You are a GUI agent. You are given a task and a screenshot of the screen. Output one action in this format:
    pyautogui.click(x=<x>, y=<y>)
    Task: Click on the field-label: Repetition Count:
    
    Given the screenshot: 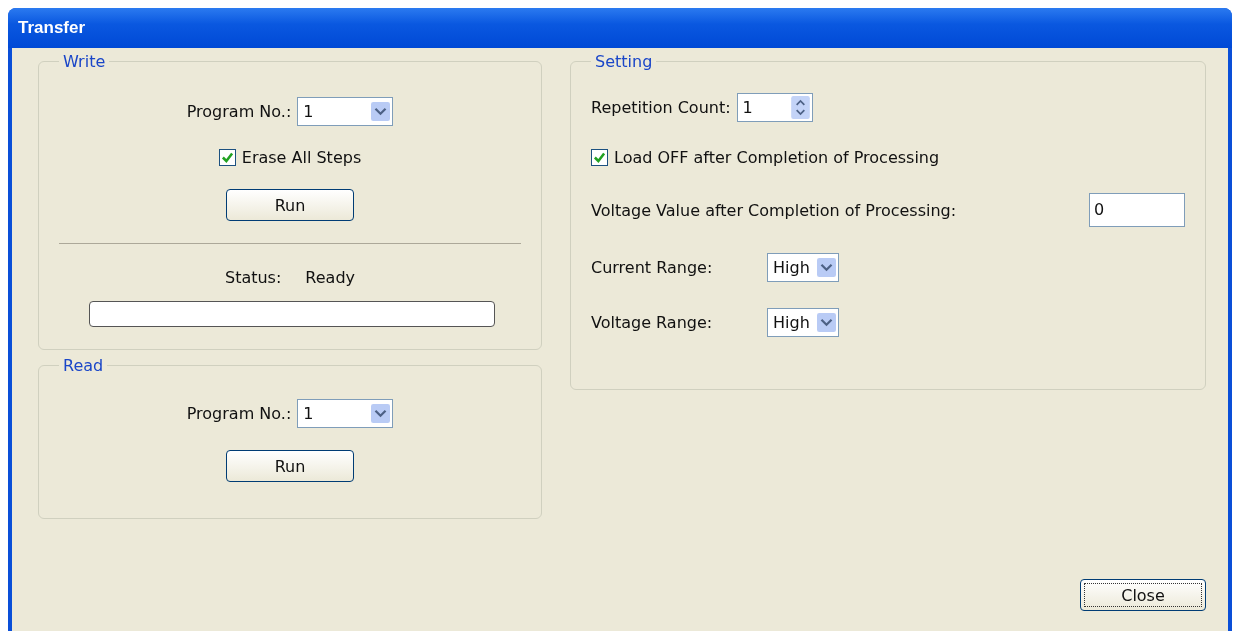 What is the action you would take?
    pyautogui.click(x=661, y=107)
    